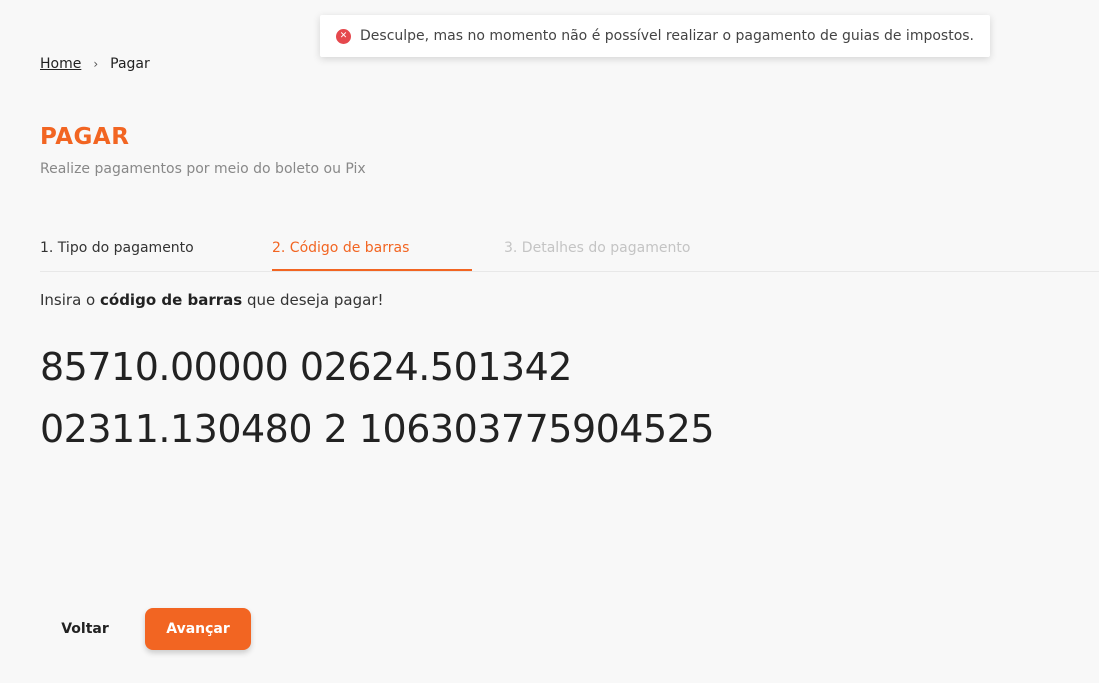 The height and width of the screenshot is (683, 1099). I want to click on step-payment-details: 3. Detalhes do pagamento, so click(597, 248).